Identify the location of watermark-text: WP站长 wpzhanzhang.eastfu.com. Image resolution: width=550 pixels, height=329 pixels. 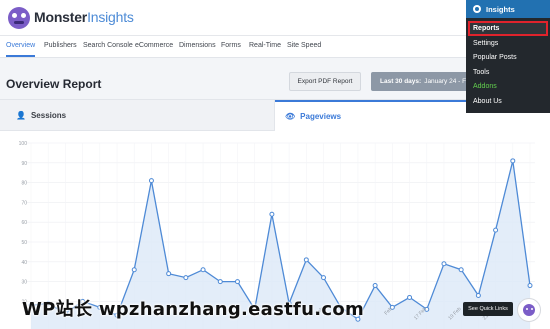
(193, 309).